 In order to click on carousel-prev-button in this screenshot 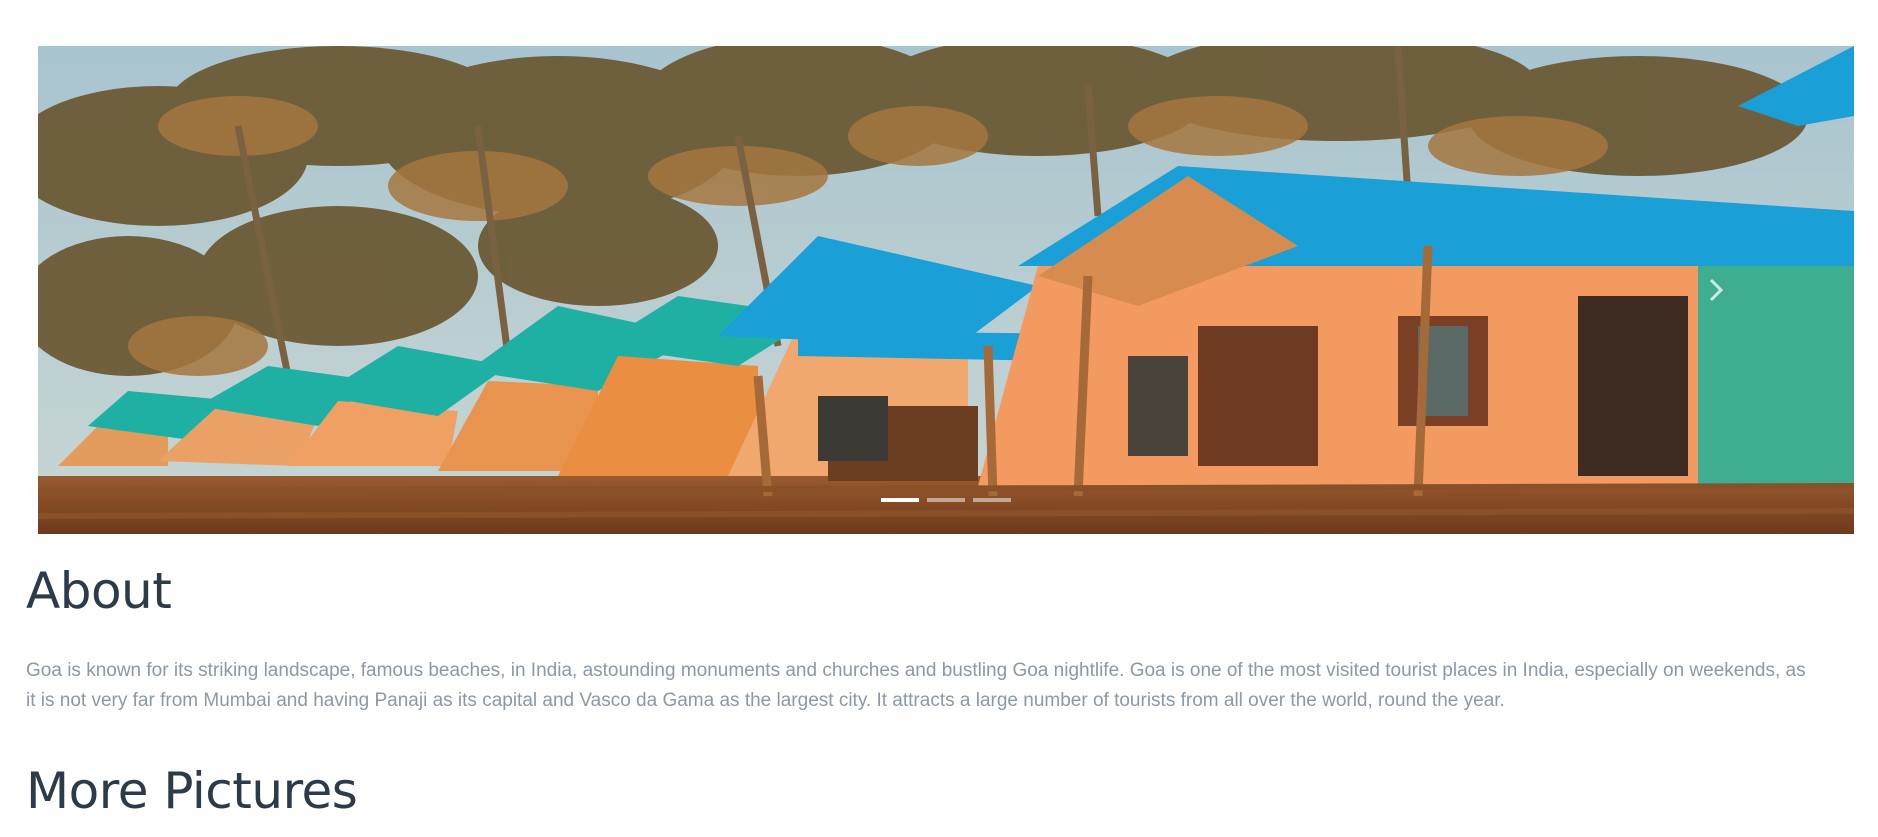, I will do `click(76, 290)`.